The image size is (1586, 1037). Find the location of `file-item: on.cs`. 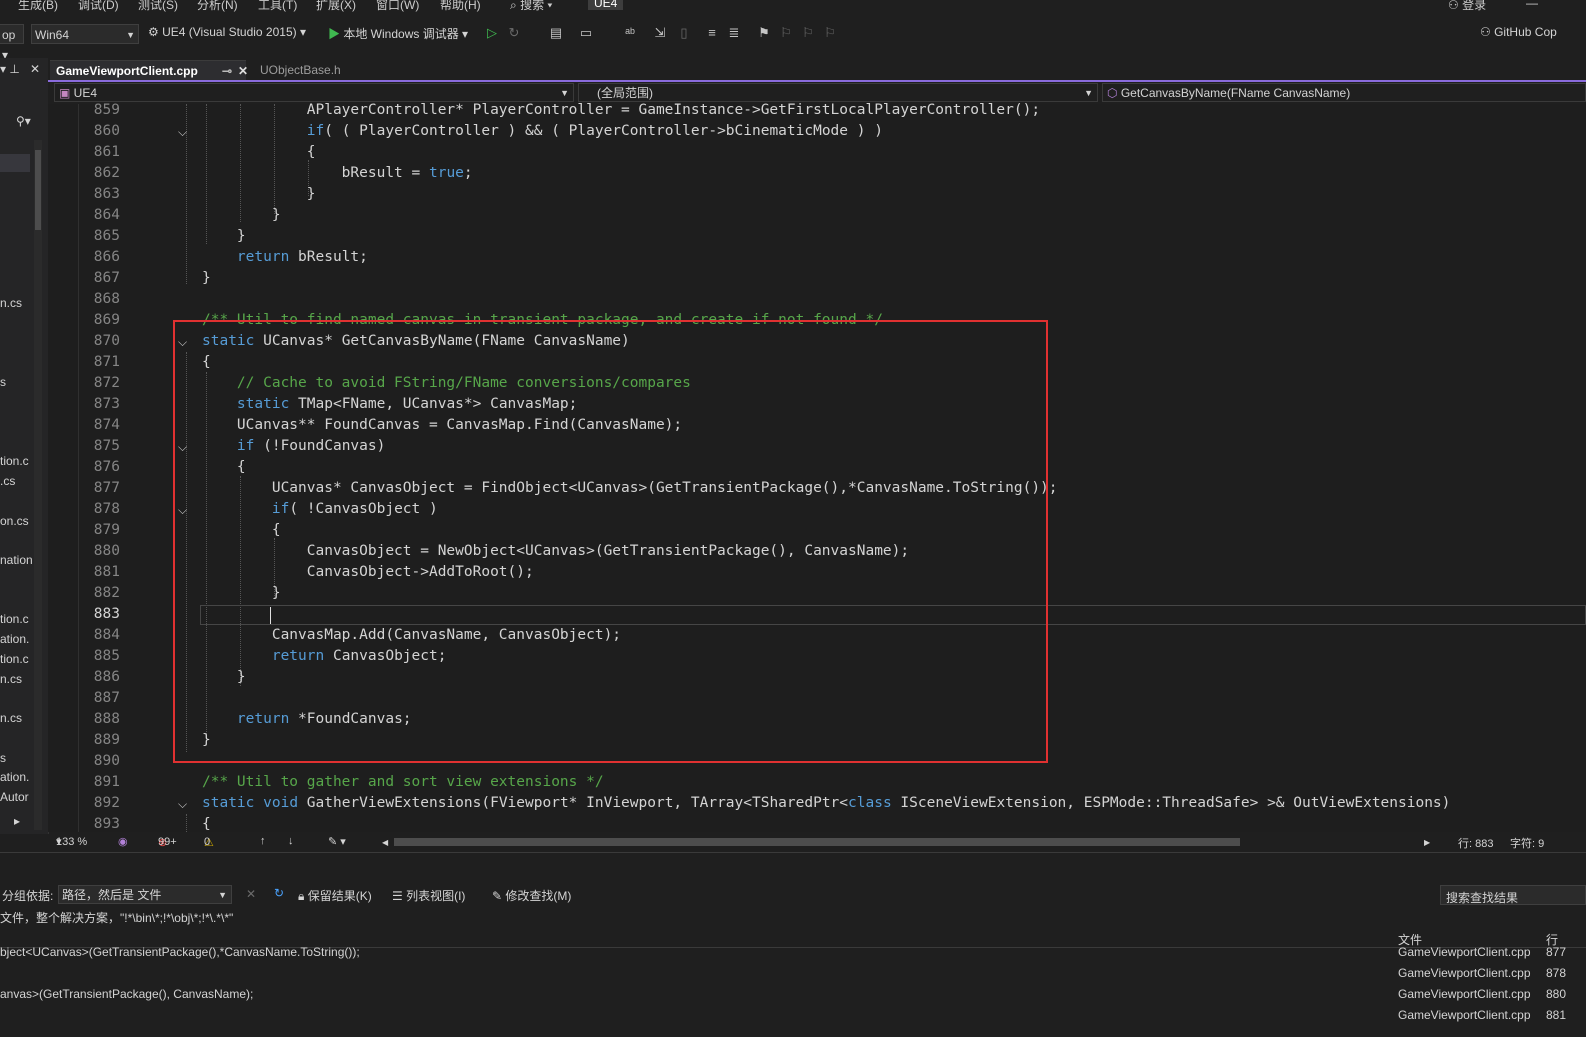

file-item: on.cs is located at coordinates (14, 521).